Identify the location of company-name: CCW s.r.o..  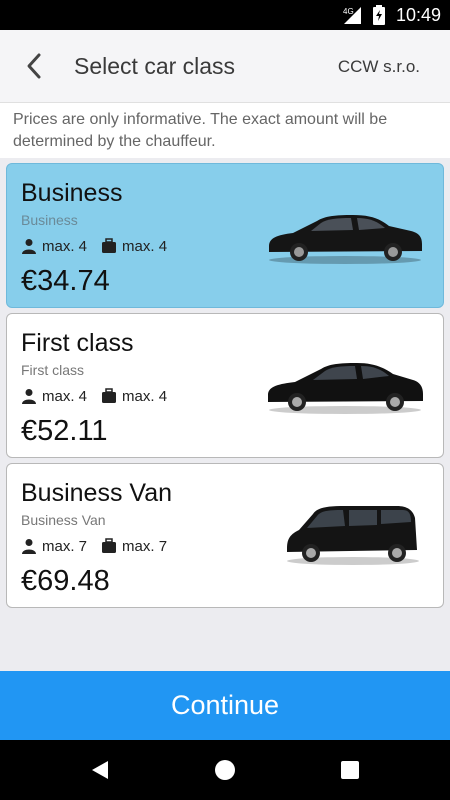
(378, 66).